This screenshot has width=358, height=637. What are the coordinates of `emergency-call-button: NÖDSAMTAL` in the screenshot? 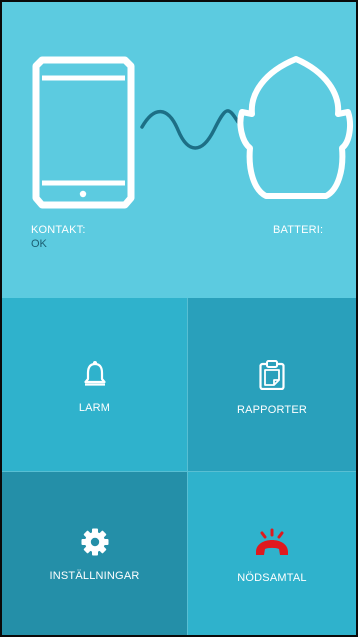 It's located at (272, 553).